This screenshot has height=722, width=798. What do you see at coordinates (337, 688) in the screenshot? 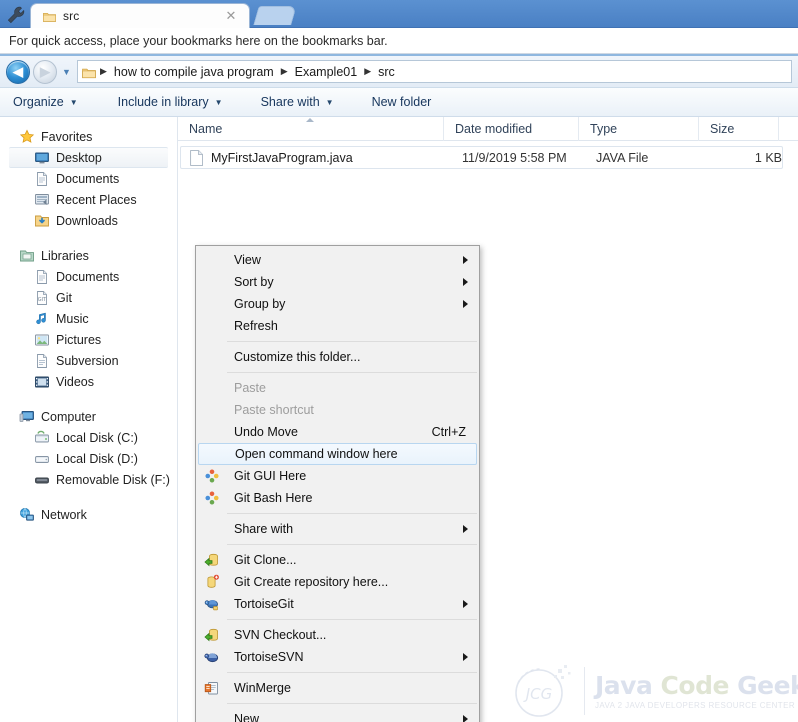
I see `menu-item-winmerge: WinMerge` at bounding box center [337, 688].